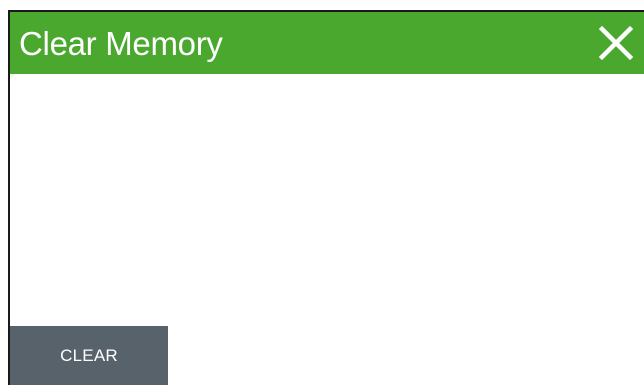 This screenshot has width=644, height=385. Describe the element at coordinates (121, 43) in the screenshot. I see `dialog-title: Clear Memory` at that location.